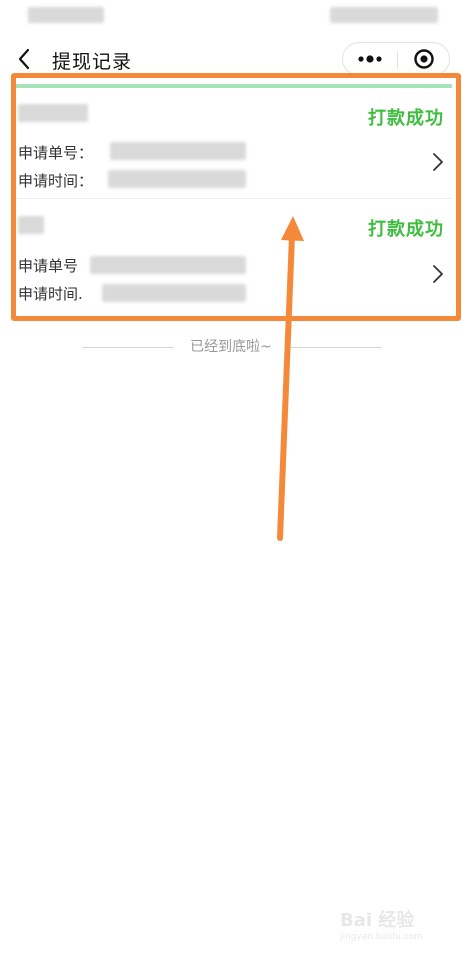 This screenshot has height=960, width=462. What do you see at coordinates (290, 378) in the screenshot?
I see `annotation-arrow` at bounding box center [290, 378].